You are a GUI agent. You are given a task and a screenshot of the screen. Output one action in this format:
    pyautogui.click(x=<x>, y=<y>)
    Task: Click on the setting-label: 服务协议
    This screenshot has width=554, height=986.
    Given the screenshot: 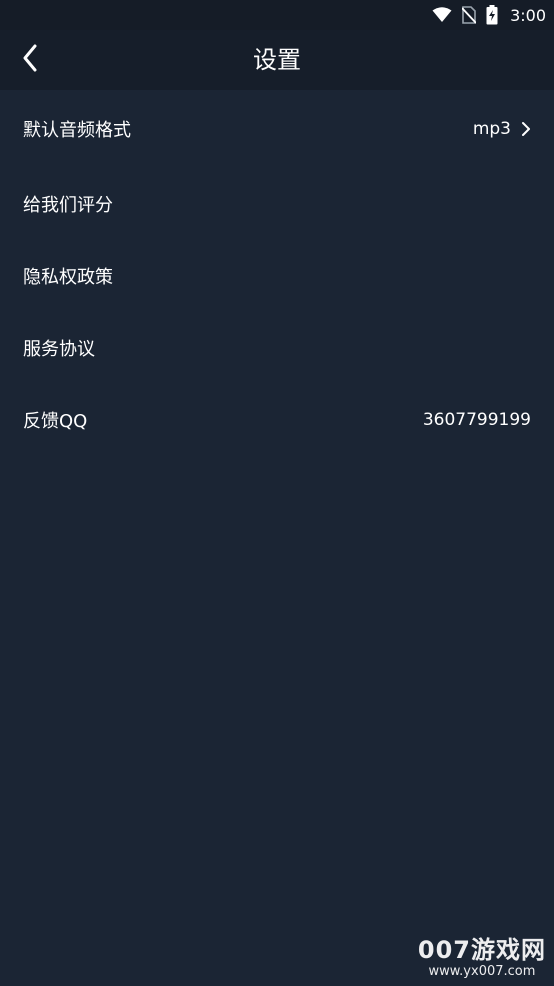 What is the action you would take?
    pyautogui.click(x=59, y=349)
    